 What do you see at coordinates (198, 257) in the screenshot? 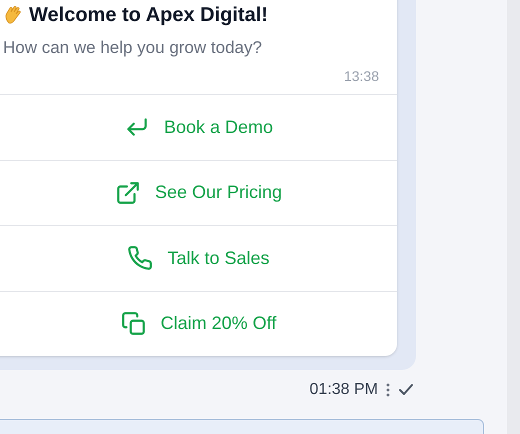
I see `action-button: Talk to Sales` at bounding box center [198, 257].